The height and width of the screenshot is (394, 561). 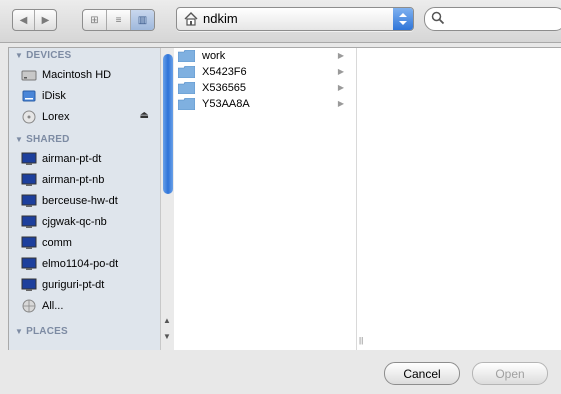 I want to click on list-view-icon: ≡, so click(x=118, y=20).